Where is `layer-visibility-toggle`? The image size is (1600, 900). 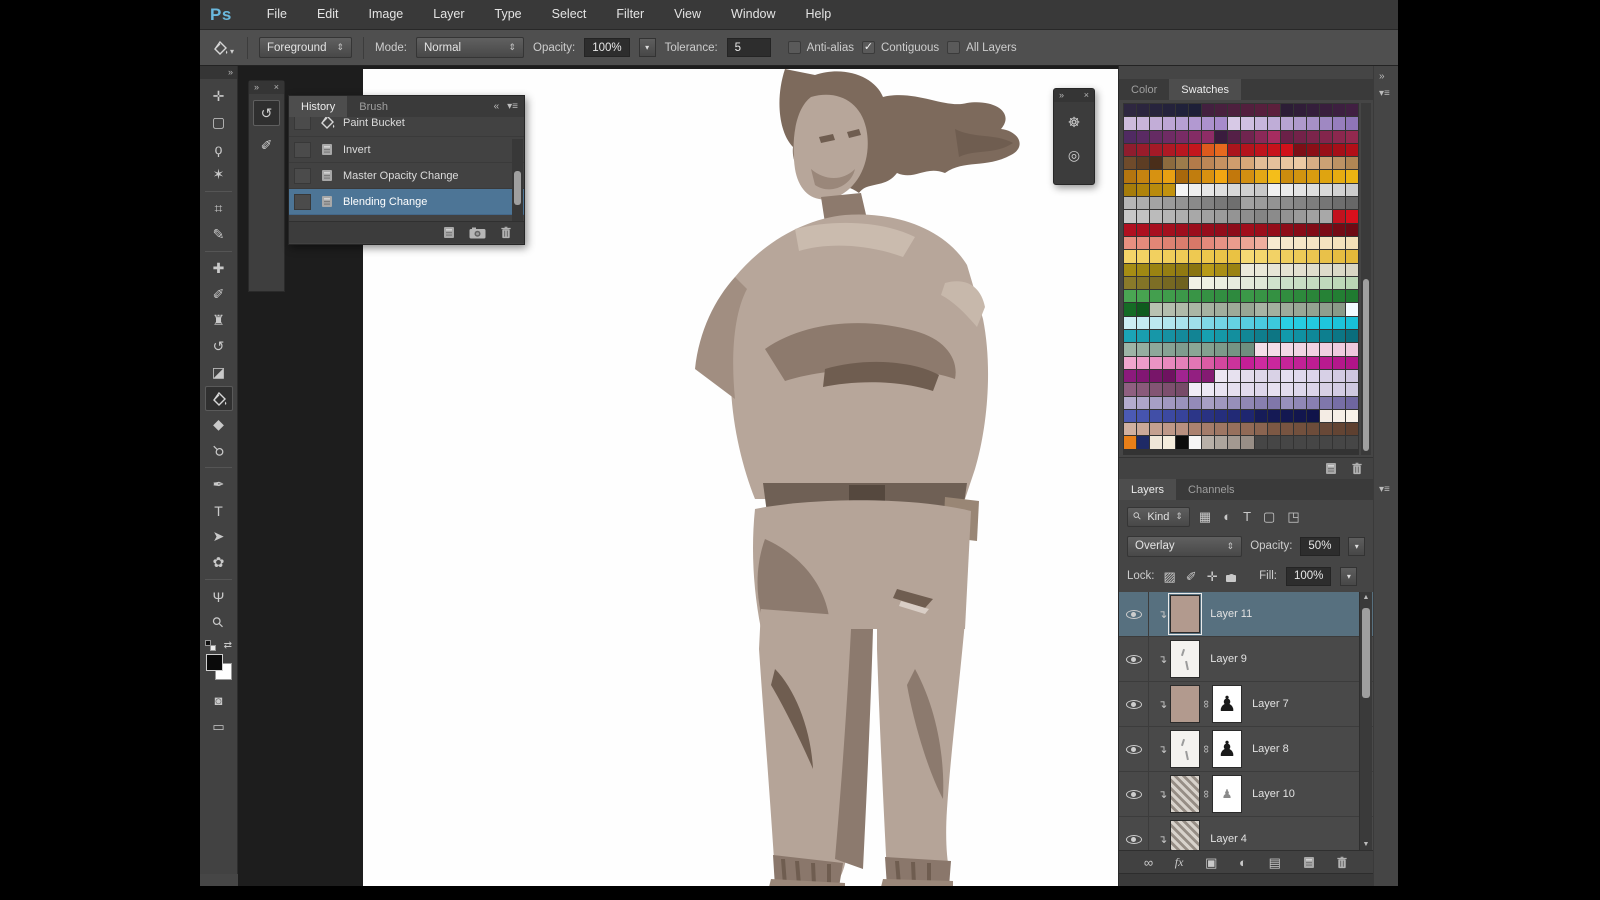 layer-visibility-toggle is located at coordinates (1134, 794).